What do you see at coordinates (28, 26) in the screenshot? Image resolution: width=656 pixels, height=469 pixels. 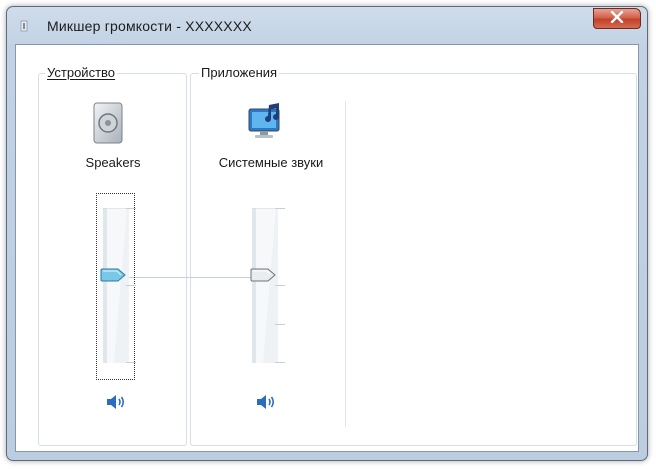 I see `volume-mixer-app-icon` at bounding box center [28, 26].